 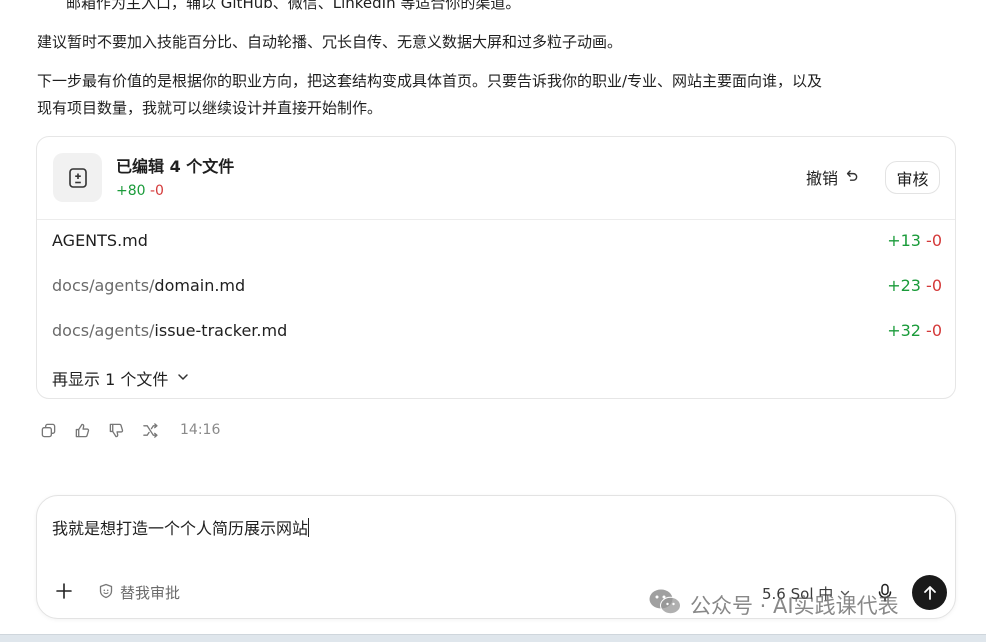 I want to click on approval-mode-label: 替我审批, so click(x=150, y=593).